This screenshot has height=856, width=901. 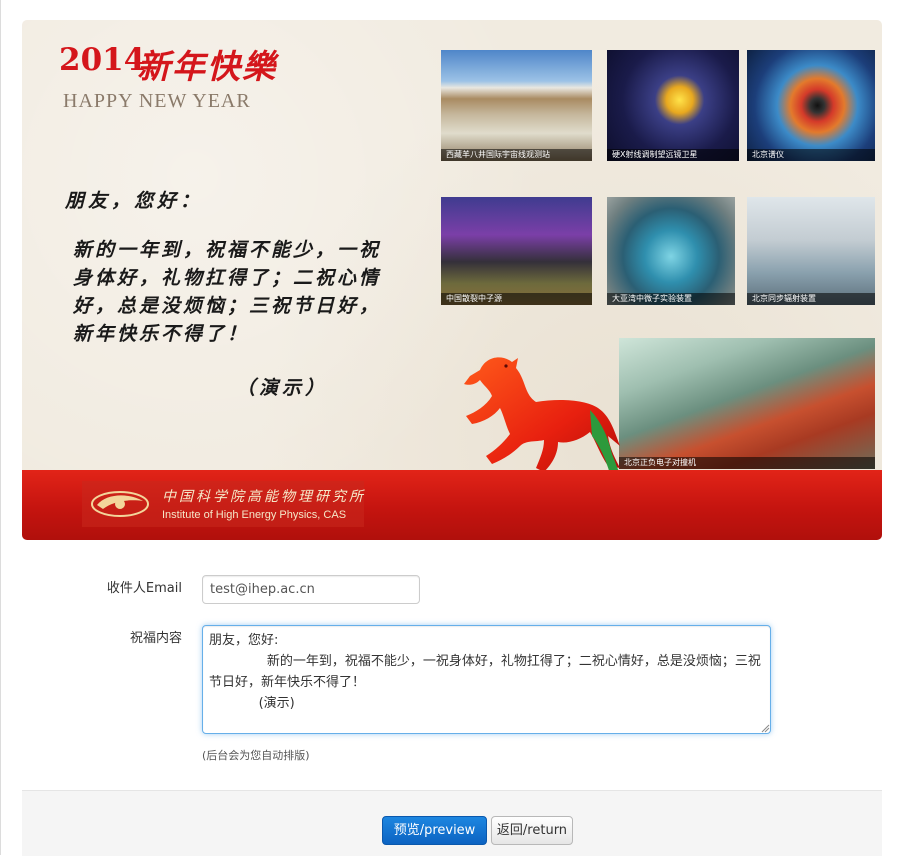 I want to click on photo-spallation-neutron-source: 中国散裂中子源, so click(x=516, y=251).